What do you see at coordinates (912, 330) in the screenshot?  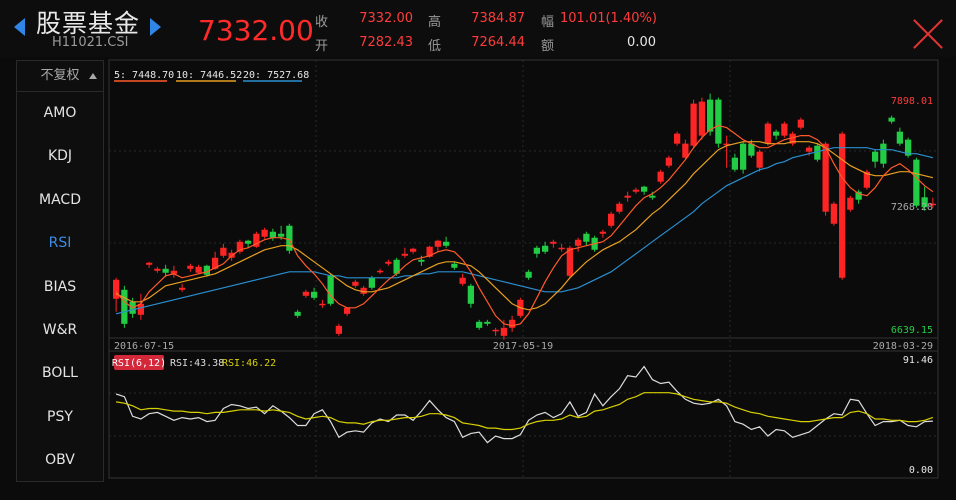 I see `y-low-label: 6639.15` at bounding box center [912, 330].